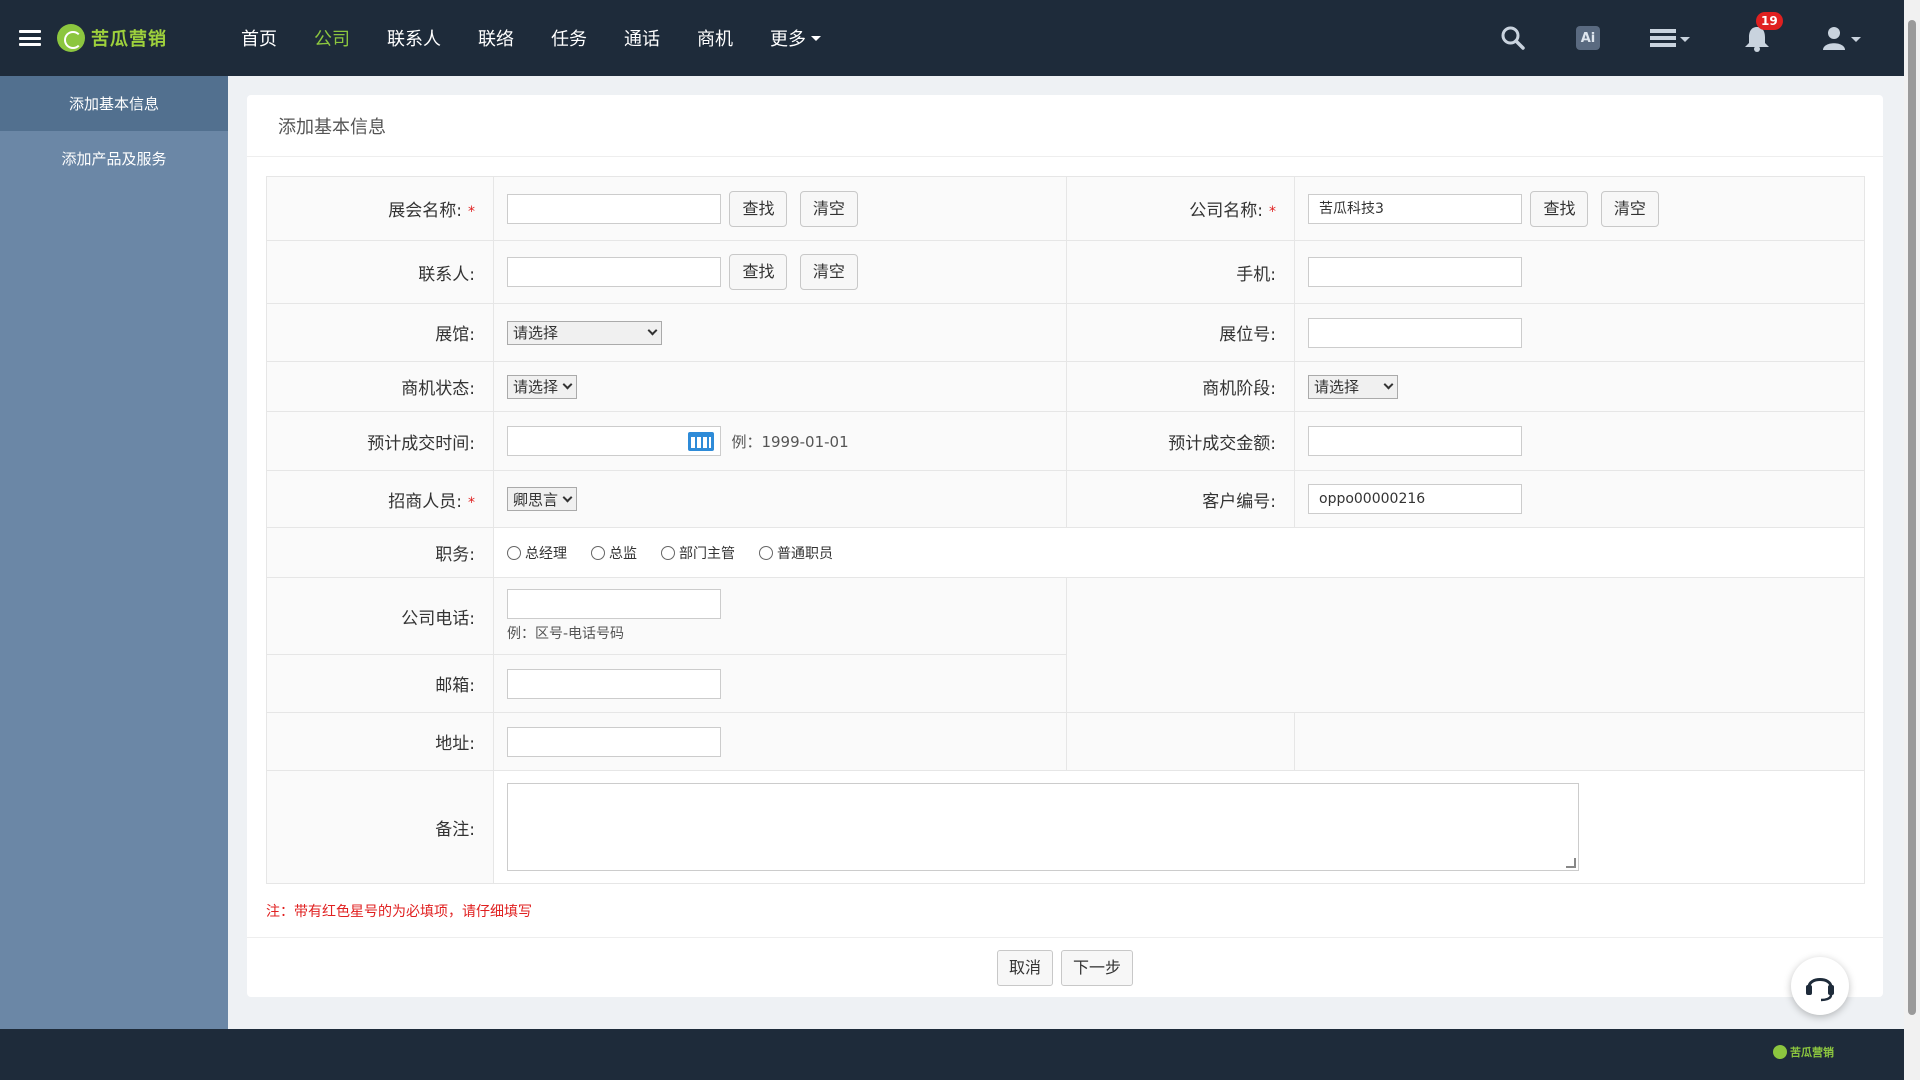 The width and height of the screenshot is (1920, 1080). What do you see at coordinates (614, 604) in the screenshot?
I see `company-phone-input` at bounding box center [614, 604].